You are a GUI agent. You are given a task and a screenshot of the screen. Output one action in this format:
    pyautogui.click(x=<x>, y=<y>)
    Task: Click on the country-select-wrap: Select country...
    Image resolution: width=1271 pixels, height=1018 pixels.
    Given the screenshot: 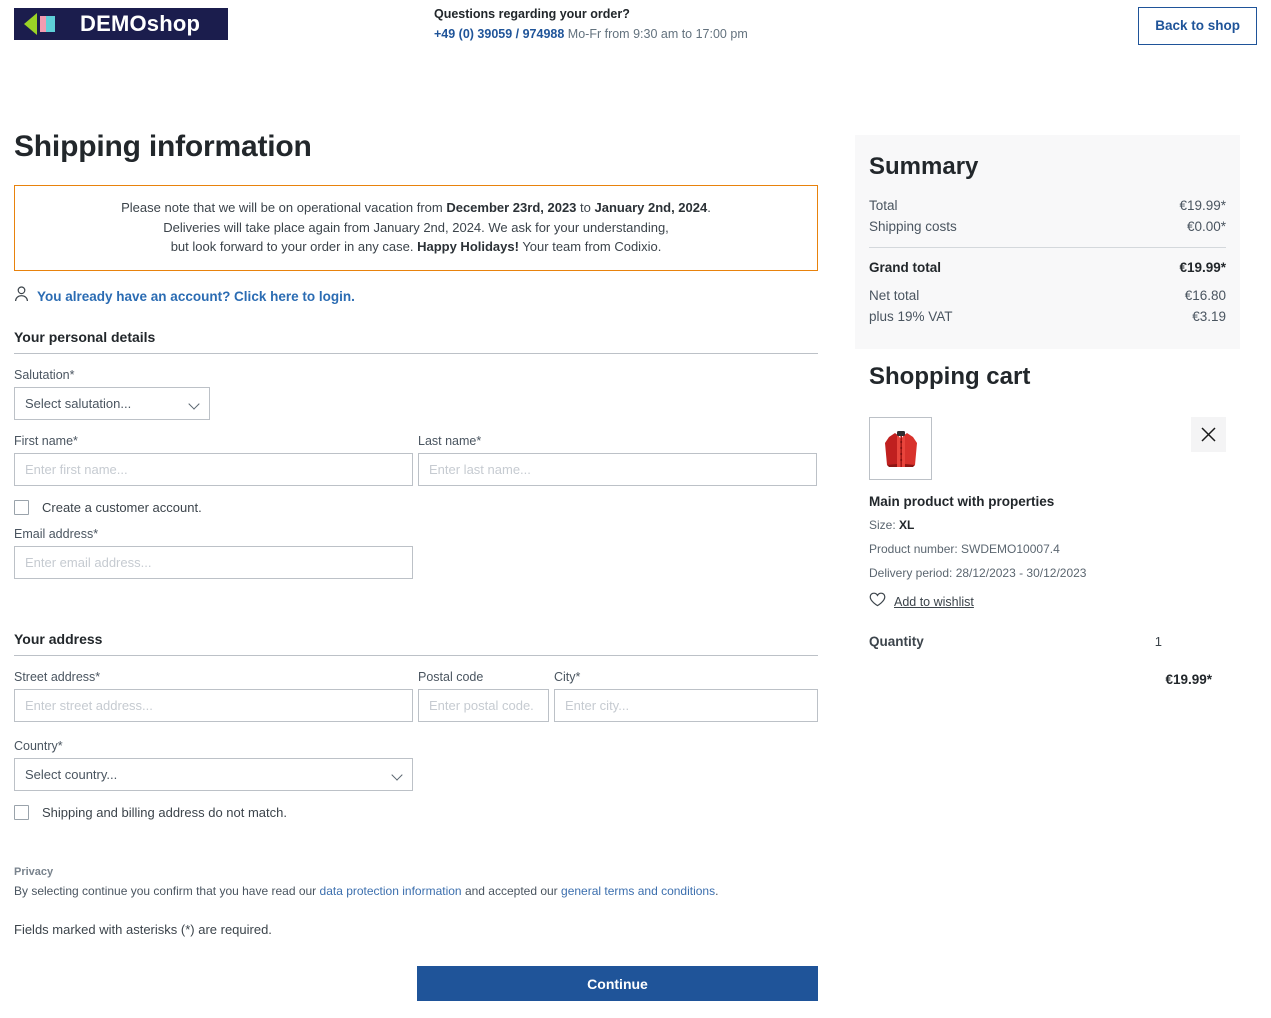 What is the action you would take?
    pyautogui.click(x=213, y=774)
    